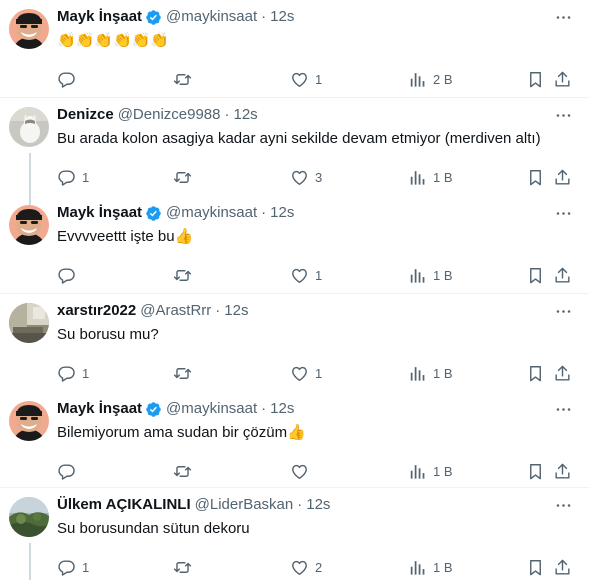 This screenshot has width=589, height=580. I want to click on author-name: xarstır2022, so click(96, 311).